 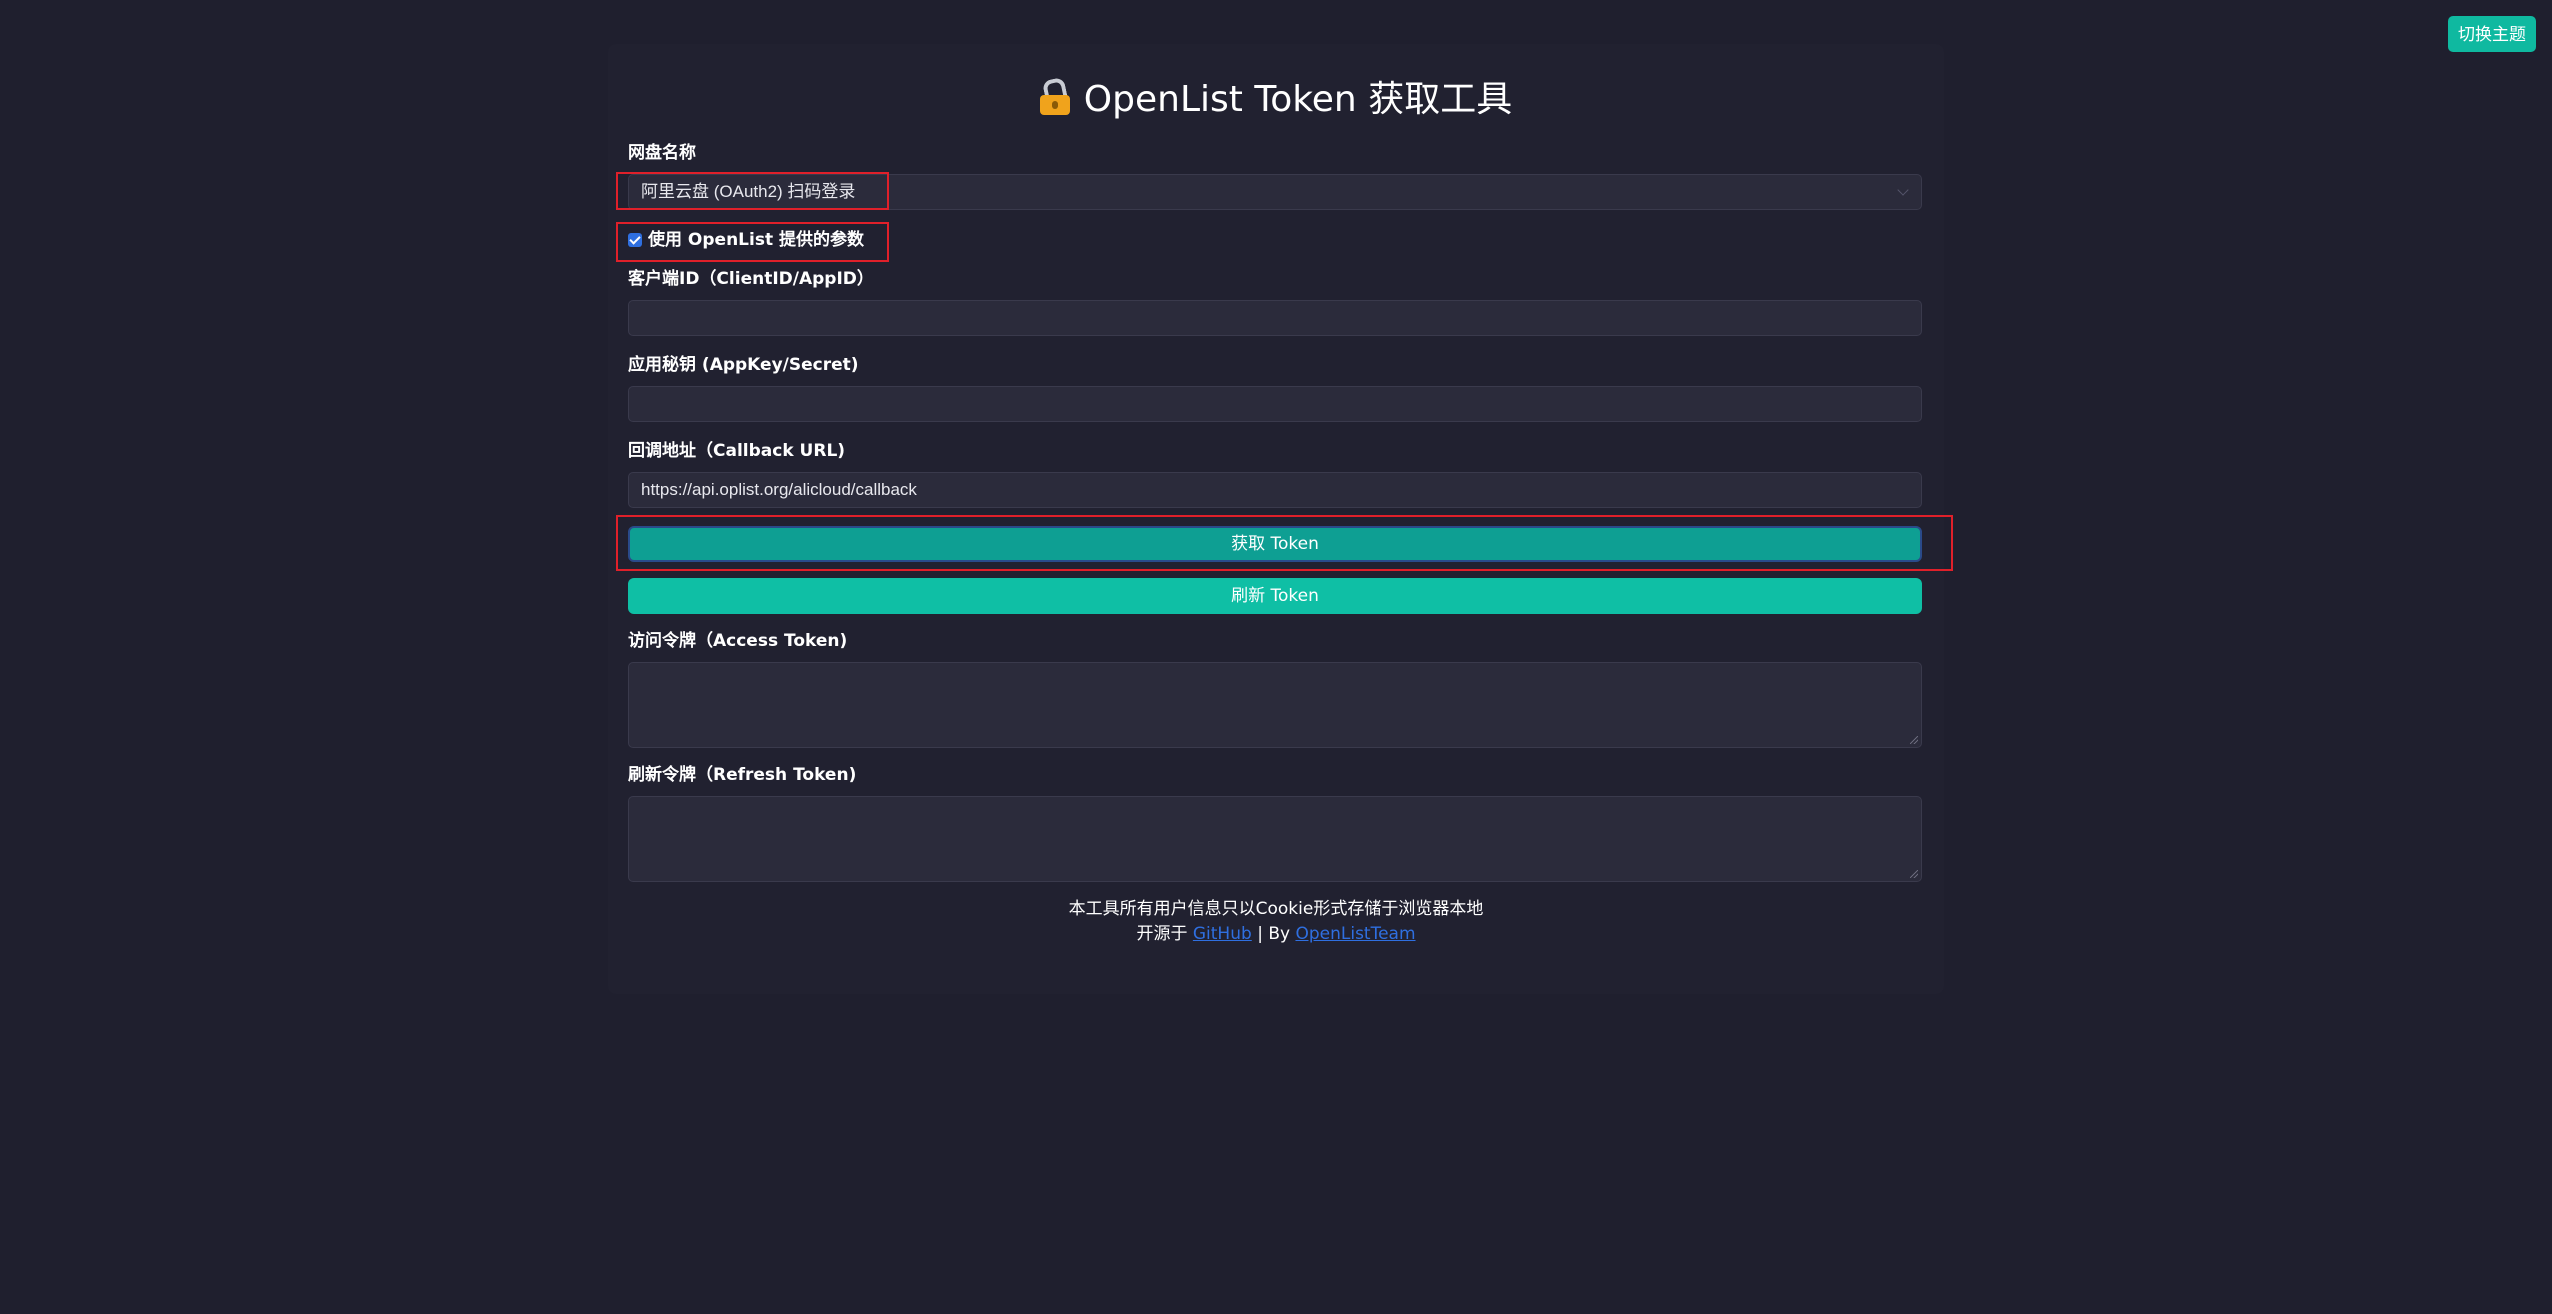 What do you see at coordinates (1275, 490) in the screenshot?
I see `callback-url-input: https://api.oplist.org/alicloud/callback` at bounding box center [1275, 490].